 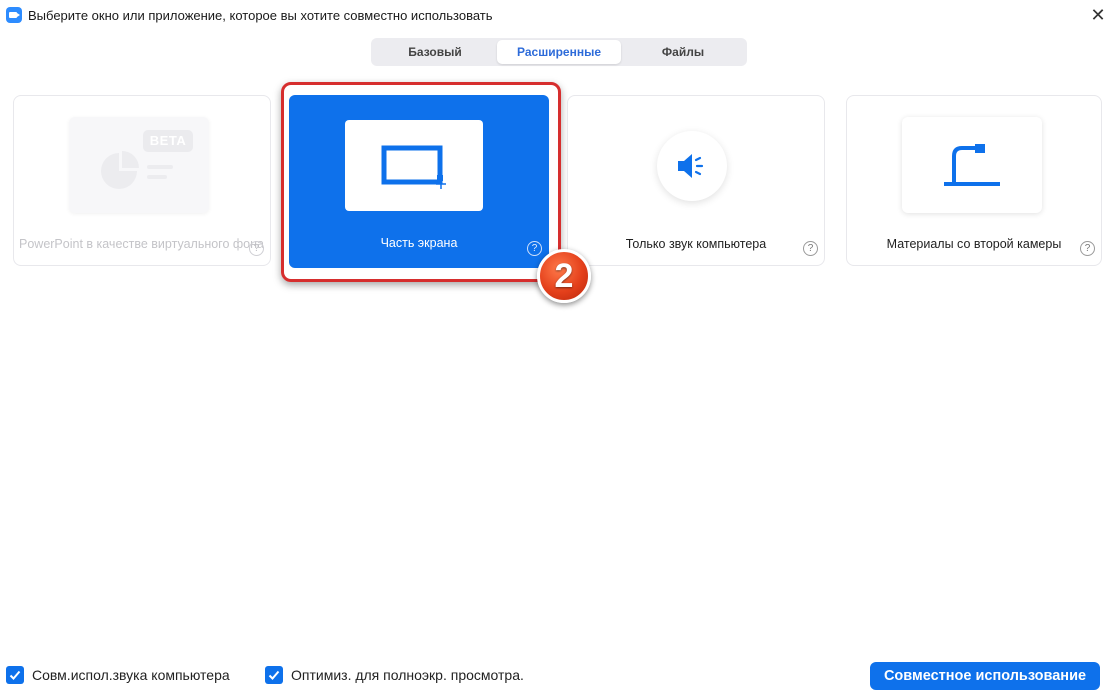 I want to click on highlight-frame: Часть экрана ?, so click(x=421, y=182).